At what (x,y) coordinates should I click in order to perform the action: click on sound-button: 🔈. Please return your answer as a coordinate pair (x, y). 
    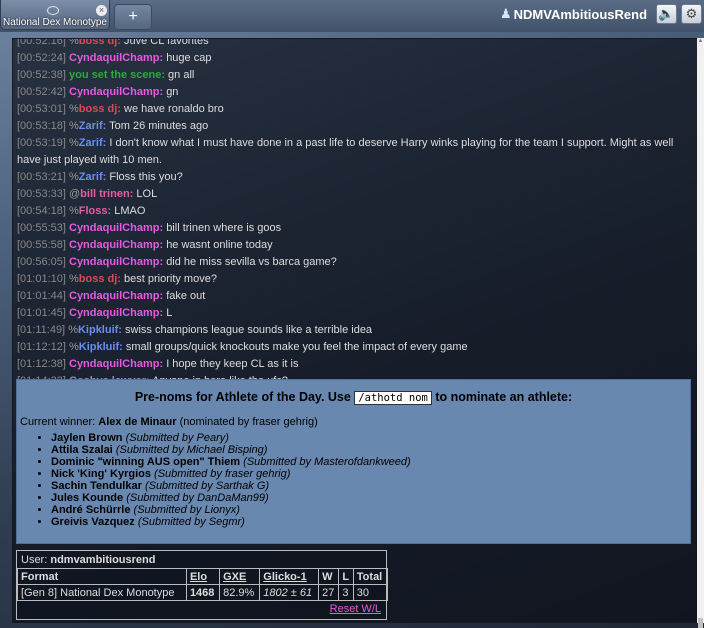
    Looking at the image, I should click on (666, 14).